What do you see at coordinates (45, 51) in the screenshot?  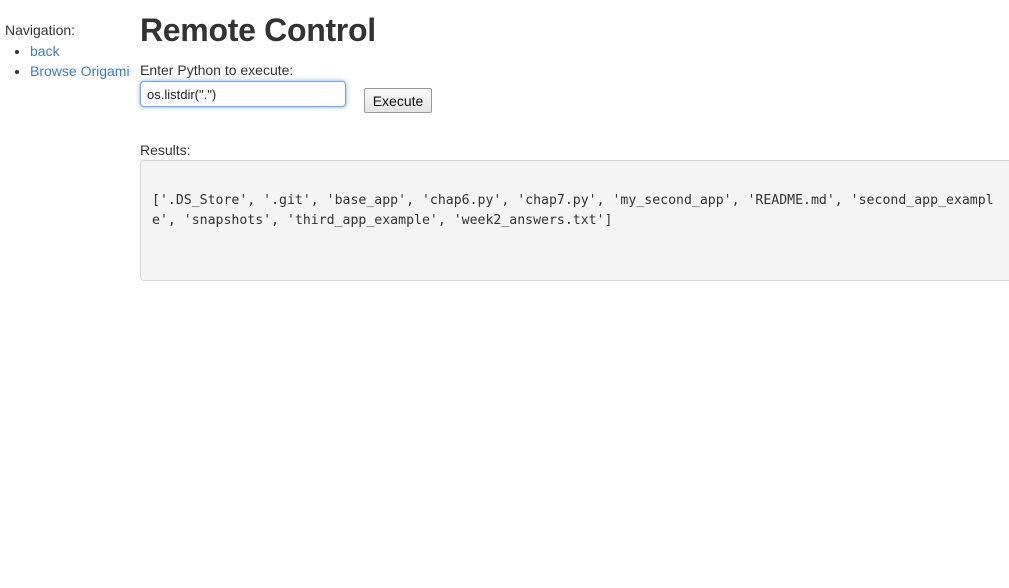 I see `back-link: back` at bounding box center [45, 51].